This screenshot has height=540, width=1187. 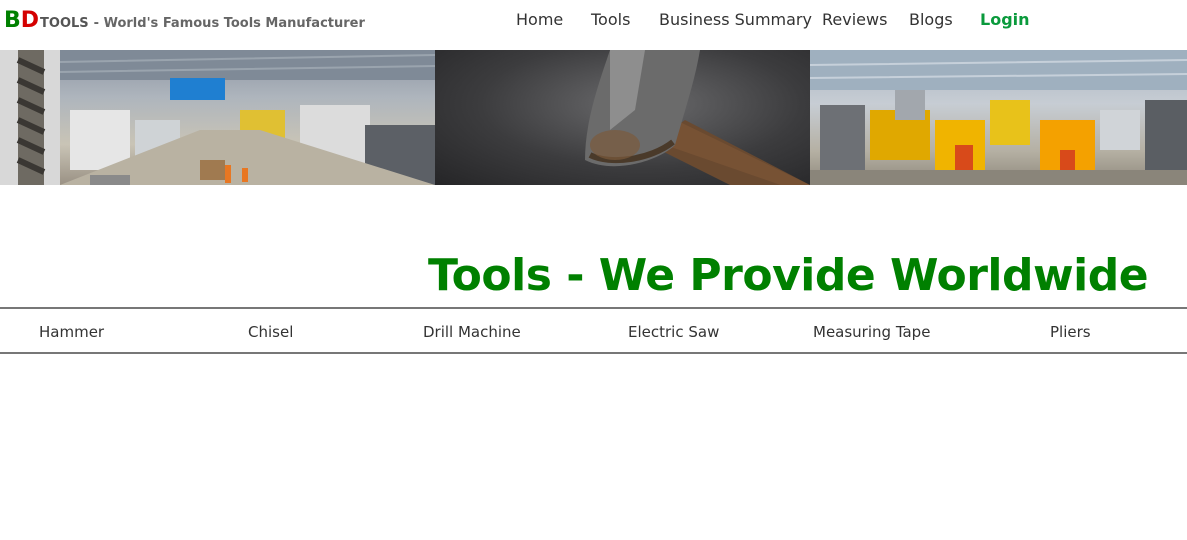 I want to click on tab-measuring-tape: Measuring Tape, so click(x=871, y=332).